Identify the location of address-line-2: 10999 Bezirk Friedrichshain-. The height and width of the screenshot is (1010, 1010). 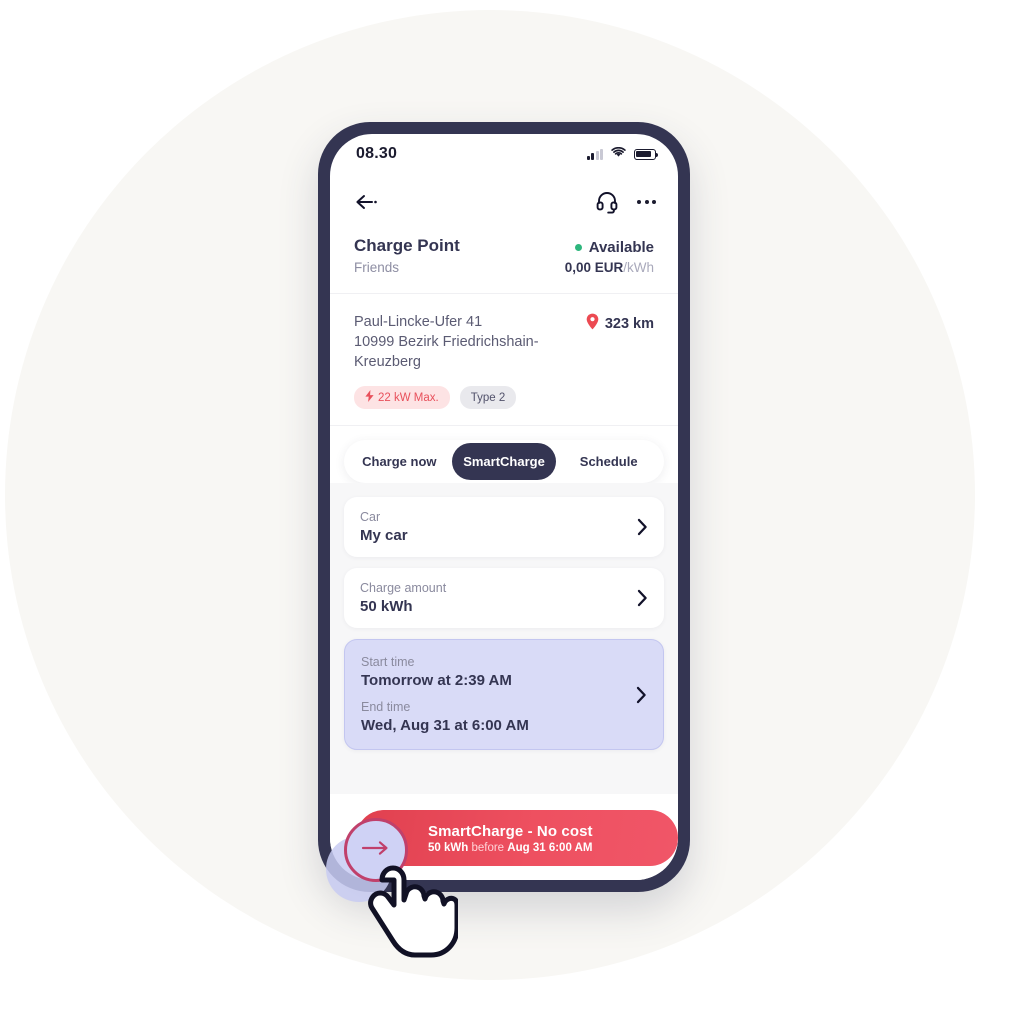
(446, 342).